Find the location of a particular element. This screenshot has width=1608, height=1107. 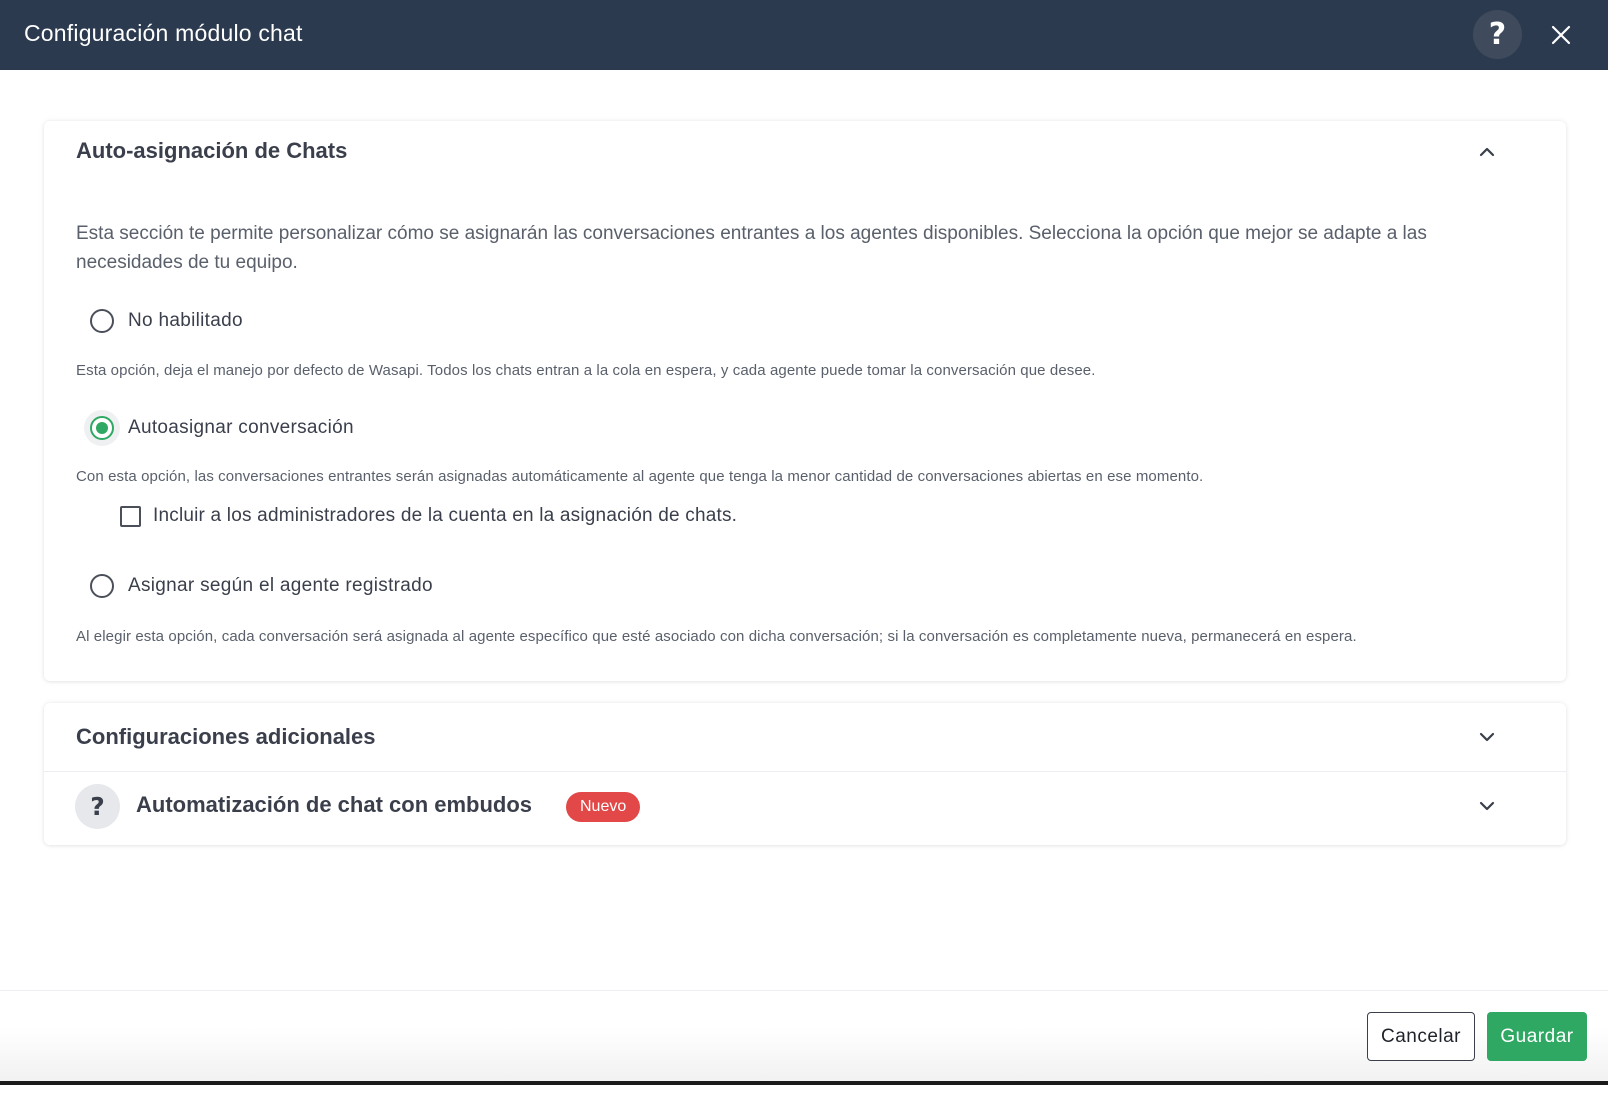

divider is located at coordinates (805, 771).